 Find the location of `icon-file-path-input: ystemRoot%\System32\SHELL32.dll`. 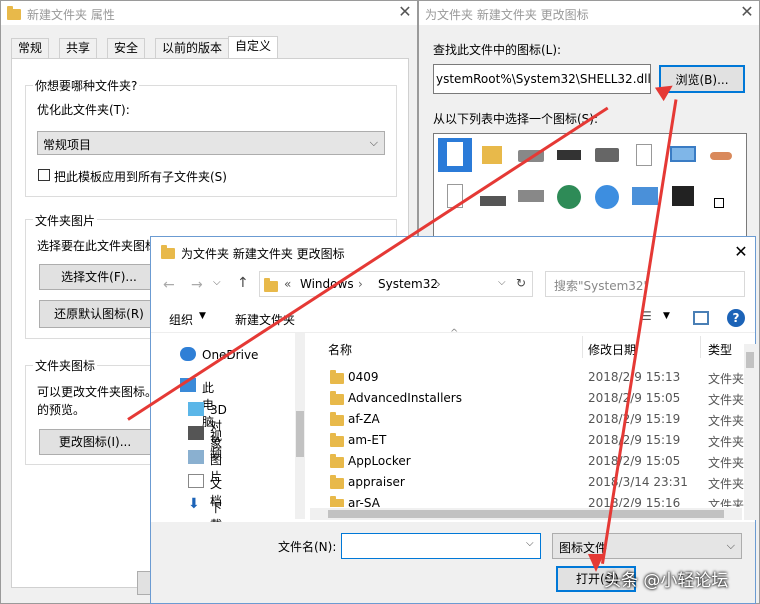

icon-file-path-input: ystemRoot%\System32\SHELL32.dll is located at coordinates (542, 79).